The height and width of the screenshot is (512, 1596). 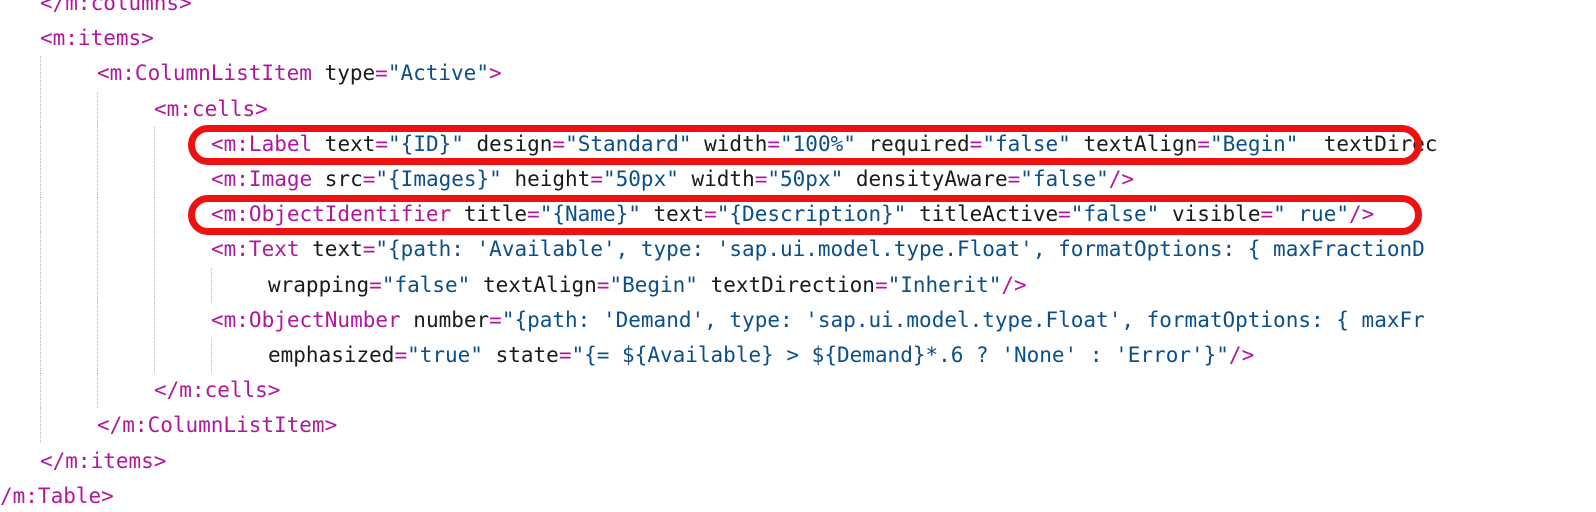 I want to click on code-line: <m:cells>, so click(x=211, y=109).